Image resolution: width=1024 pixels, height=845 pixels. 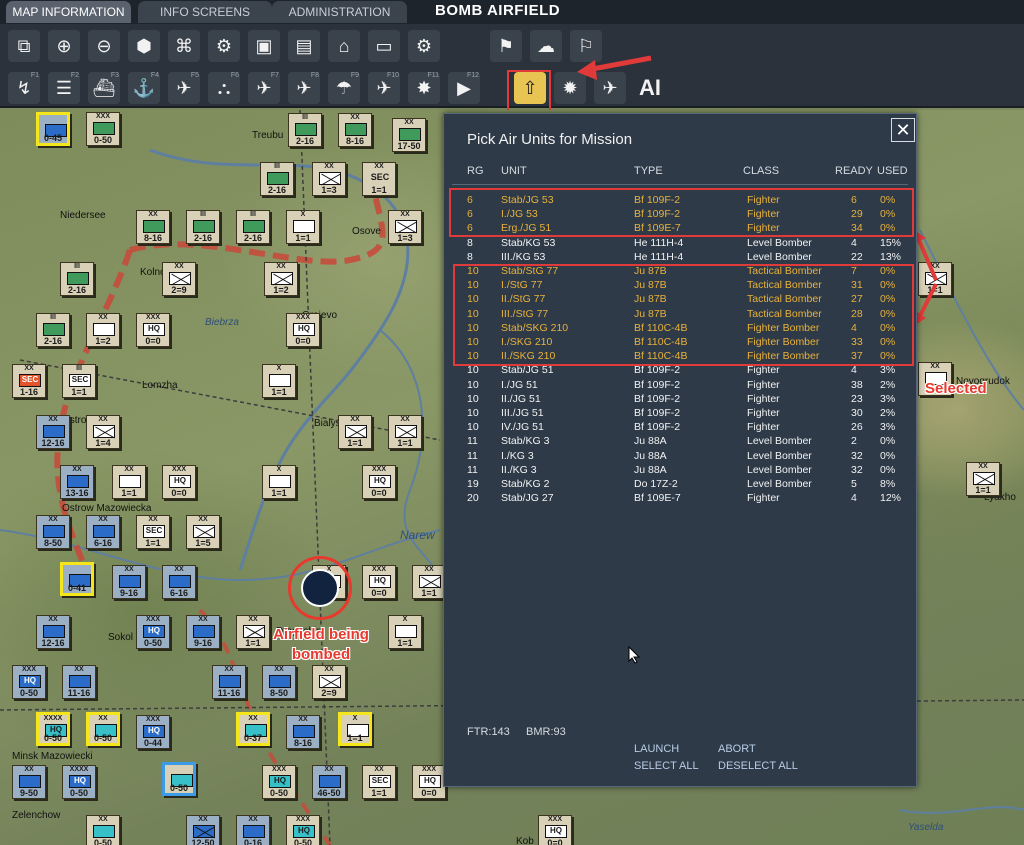 I want to click on unit-counter: XXX HQ 0-44, so click(x=153, y=732).